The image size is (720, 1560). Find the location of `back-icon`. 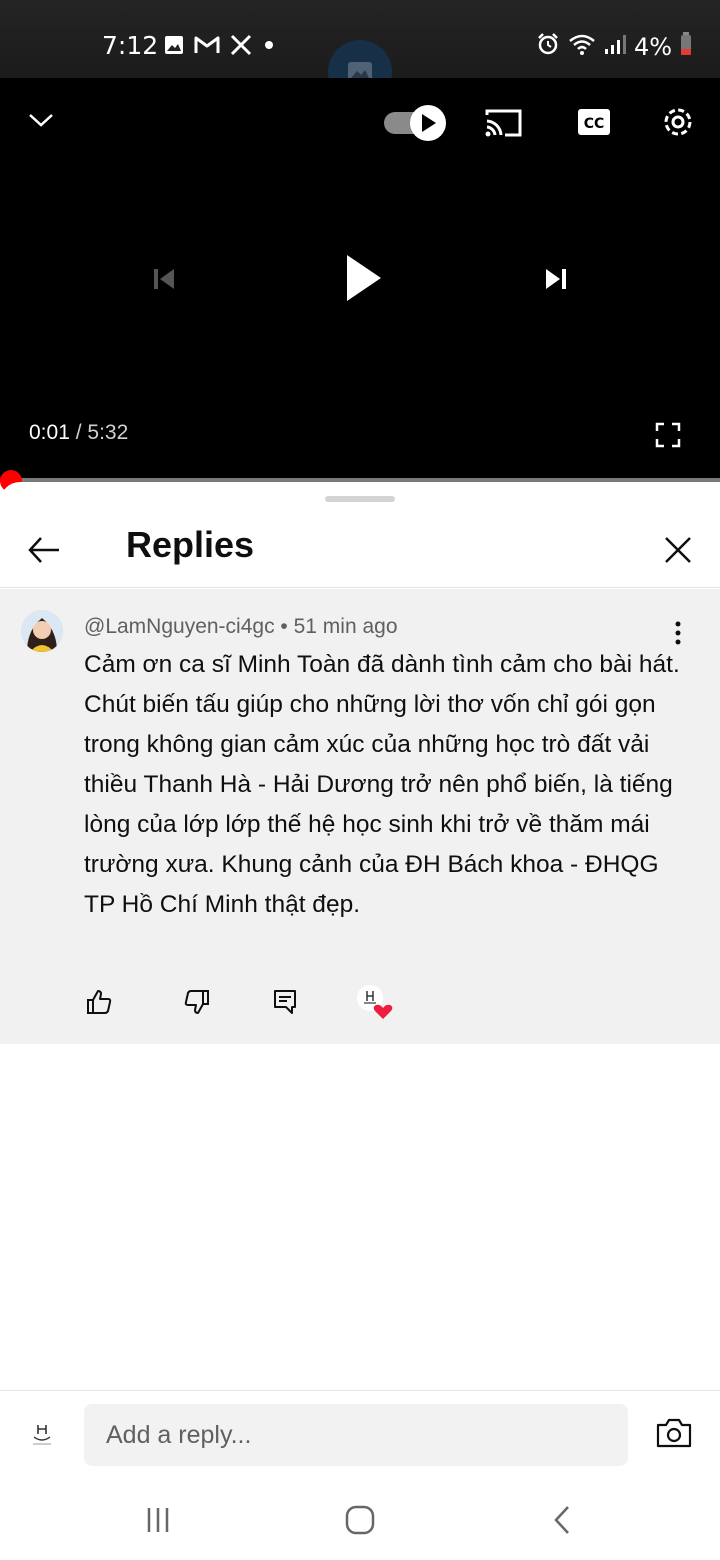

back-icon is located at coordinates (562, 1520).